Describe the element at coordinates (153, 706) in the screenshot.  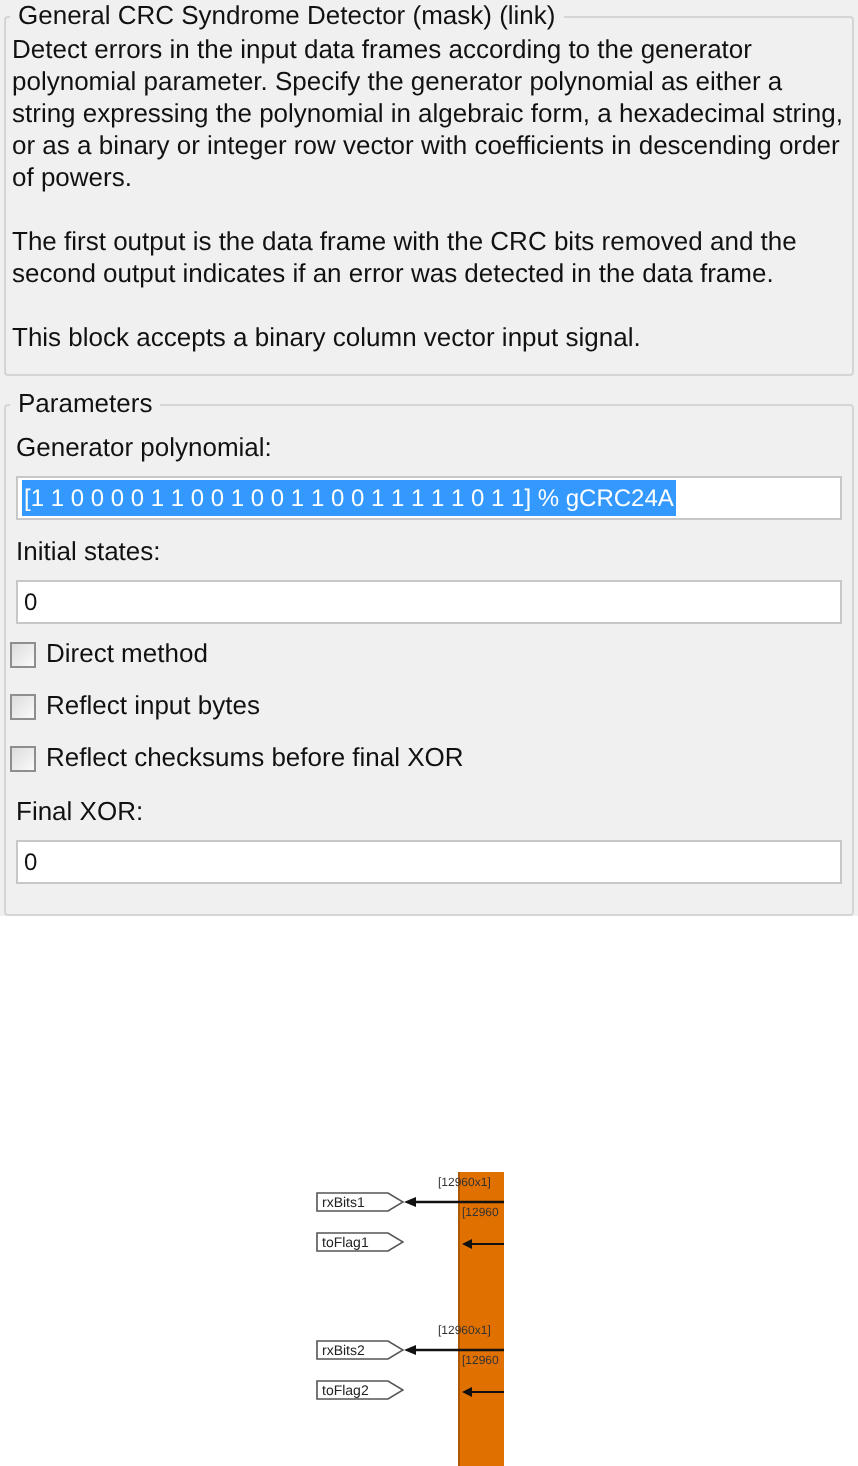
I see `checkbox-label: Reflect input bytes` at that location.